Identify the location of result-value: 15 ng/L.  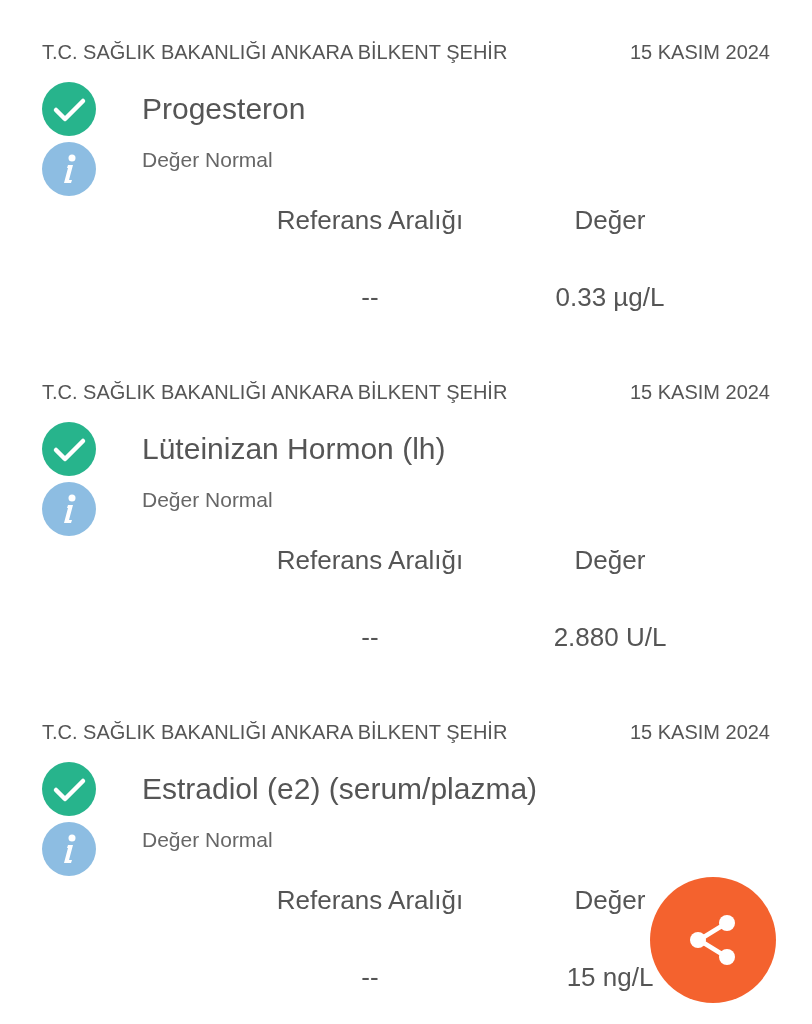
(610, 977).